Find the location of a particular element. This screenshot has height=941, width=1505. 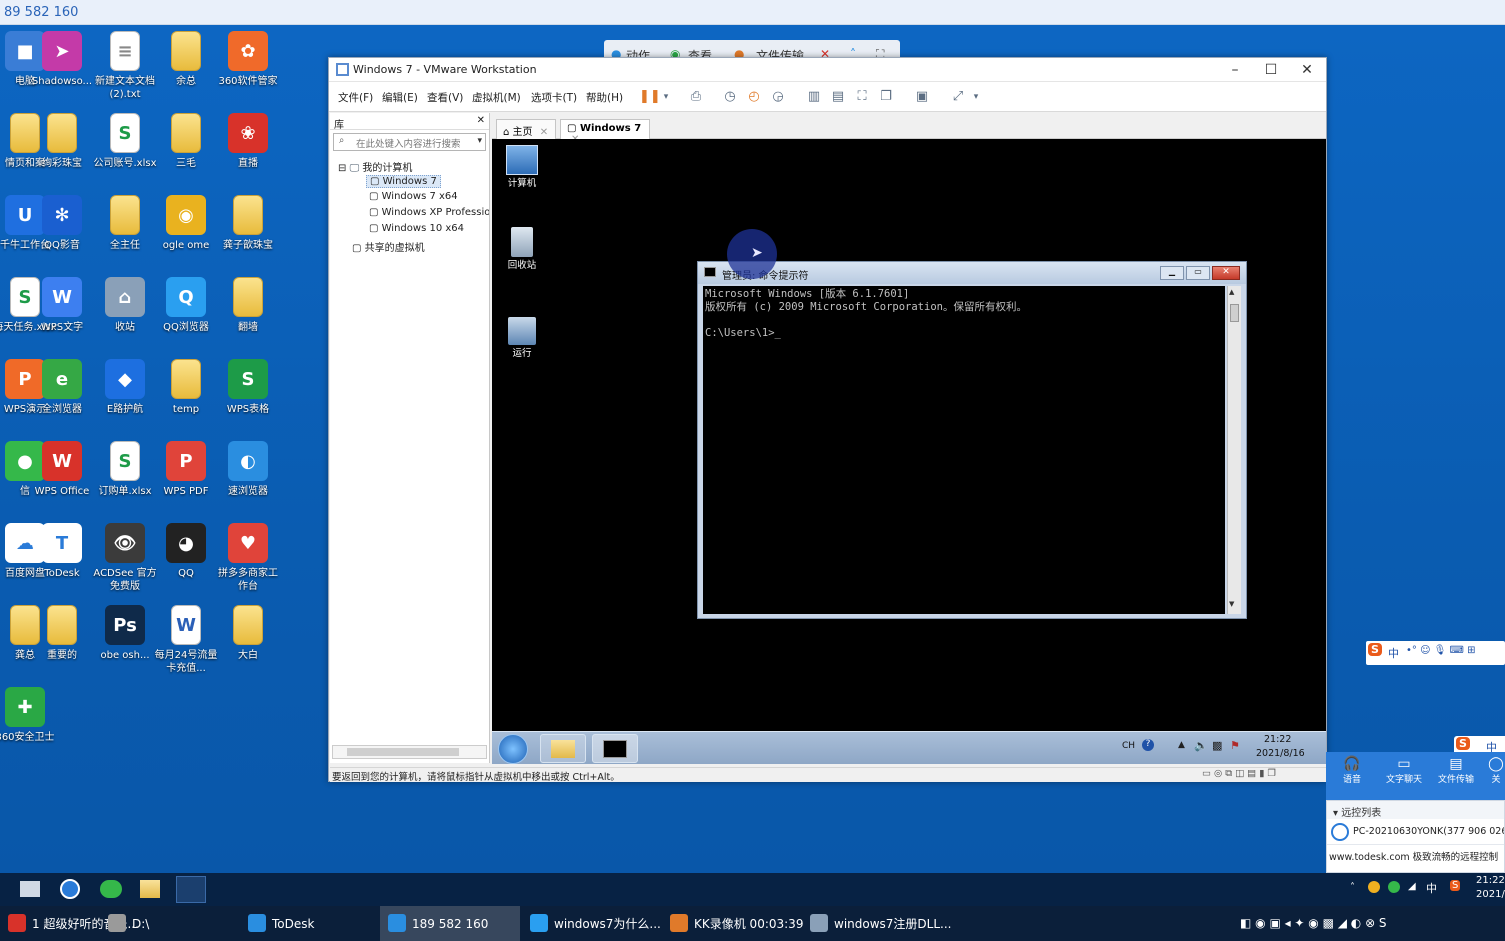

tab-home: ⌂ 主页 ✕ is located at coordinates (526, 129).